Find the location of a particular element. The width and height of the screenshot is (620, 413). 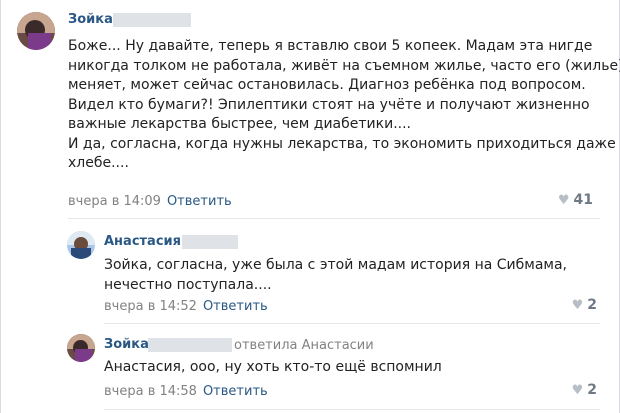

comment-meta: вчера в 14:09 Ответить is located at coordinates (150, 201).